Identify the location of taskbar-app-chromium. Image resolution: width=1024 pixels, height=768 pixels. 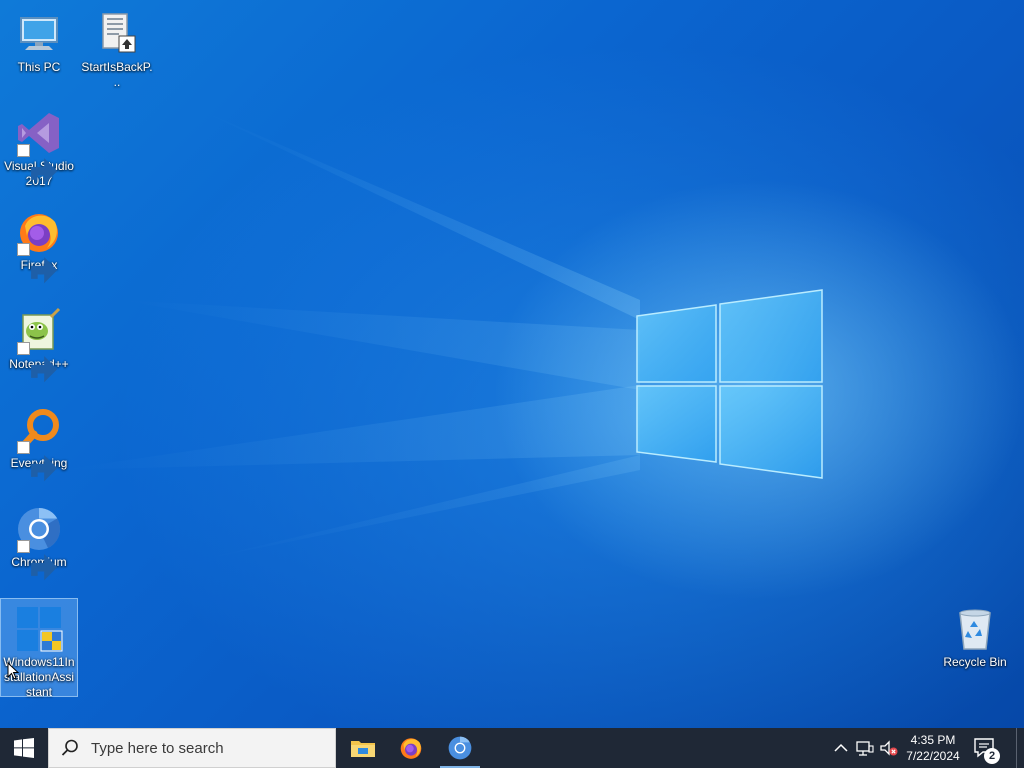
(460, 748).